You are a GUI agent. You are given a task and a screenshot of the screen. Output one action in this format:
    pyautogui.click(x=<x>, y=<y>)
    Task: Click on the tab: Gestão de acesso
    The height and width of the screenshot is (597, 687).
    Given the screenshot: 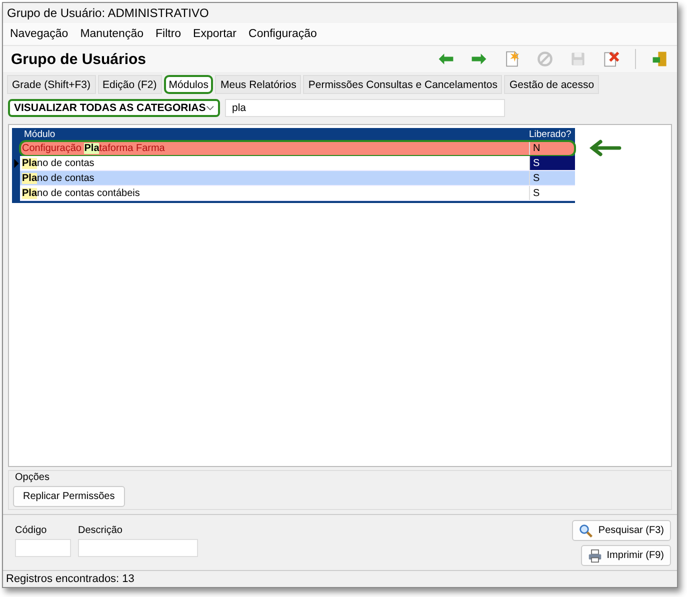 What is the action you would take?
    pyautogui.click(x=552, y=84)
    